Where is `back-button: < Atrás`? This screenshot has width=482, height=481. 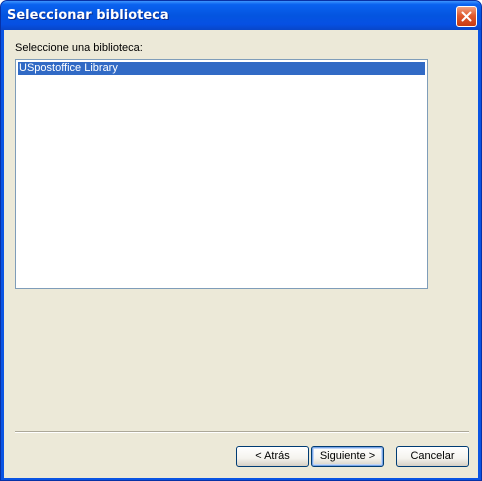 back-button: < Atrás is located at coordinates (272, 456).